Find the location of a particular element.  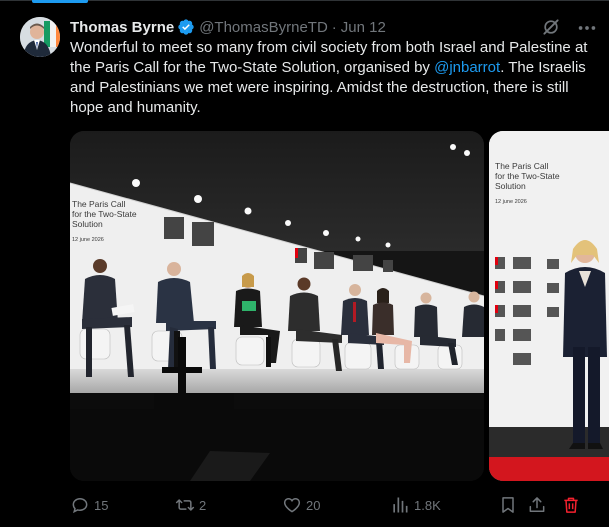

photo2-banner-date: 12 june 2026 is located at coordinates (511, 202).